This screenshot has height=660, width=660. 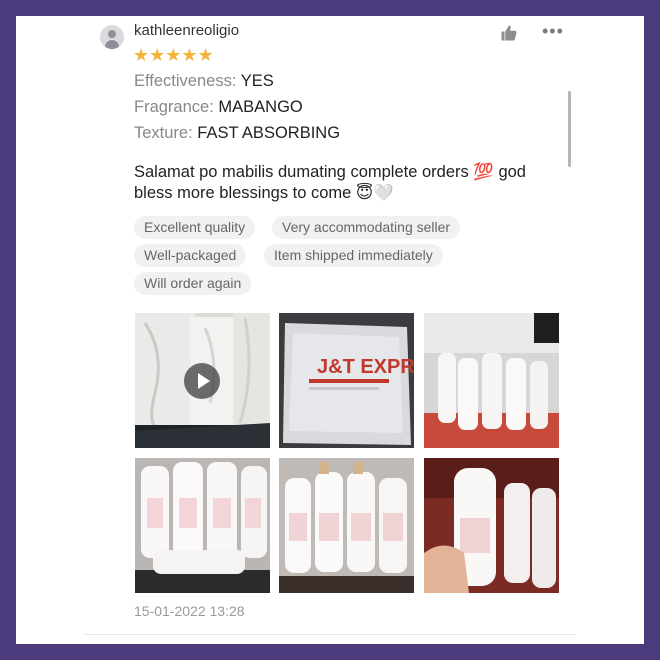 What do you see at coordinates (174, 107) in the screenshot?
I see `attribute-label: Fragrance:` at bounding box center [174, 107].